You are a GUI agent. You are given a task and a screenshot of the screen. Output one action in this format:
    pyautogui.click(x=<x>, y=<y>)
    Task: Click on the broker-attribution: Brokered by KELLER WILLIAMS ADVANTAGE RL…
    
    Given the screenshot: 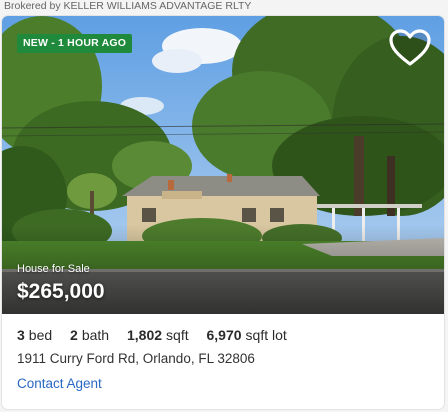 What is the action you would take?
    pyautogui.click(x=128, y=6)
    